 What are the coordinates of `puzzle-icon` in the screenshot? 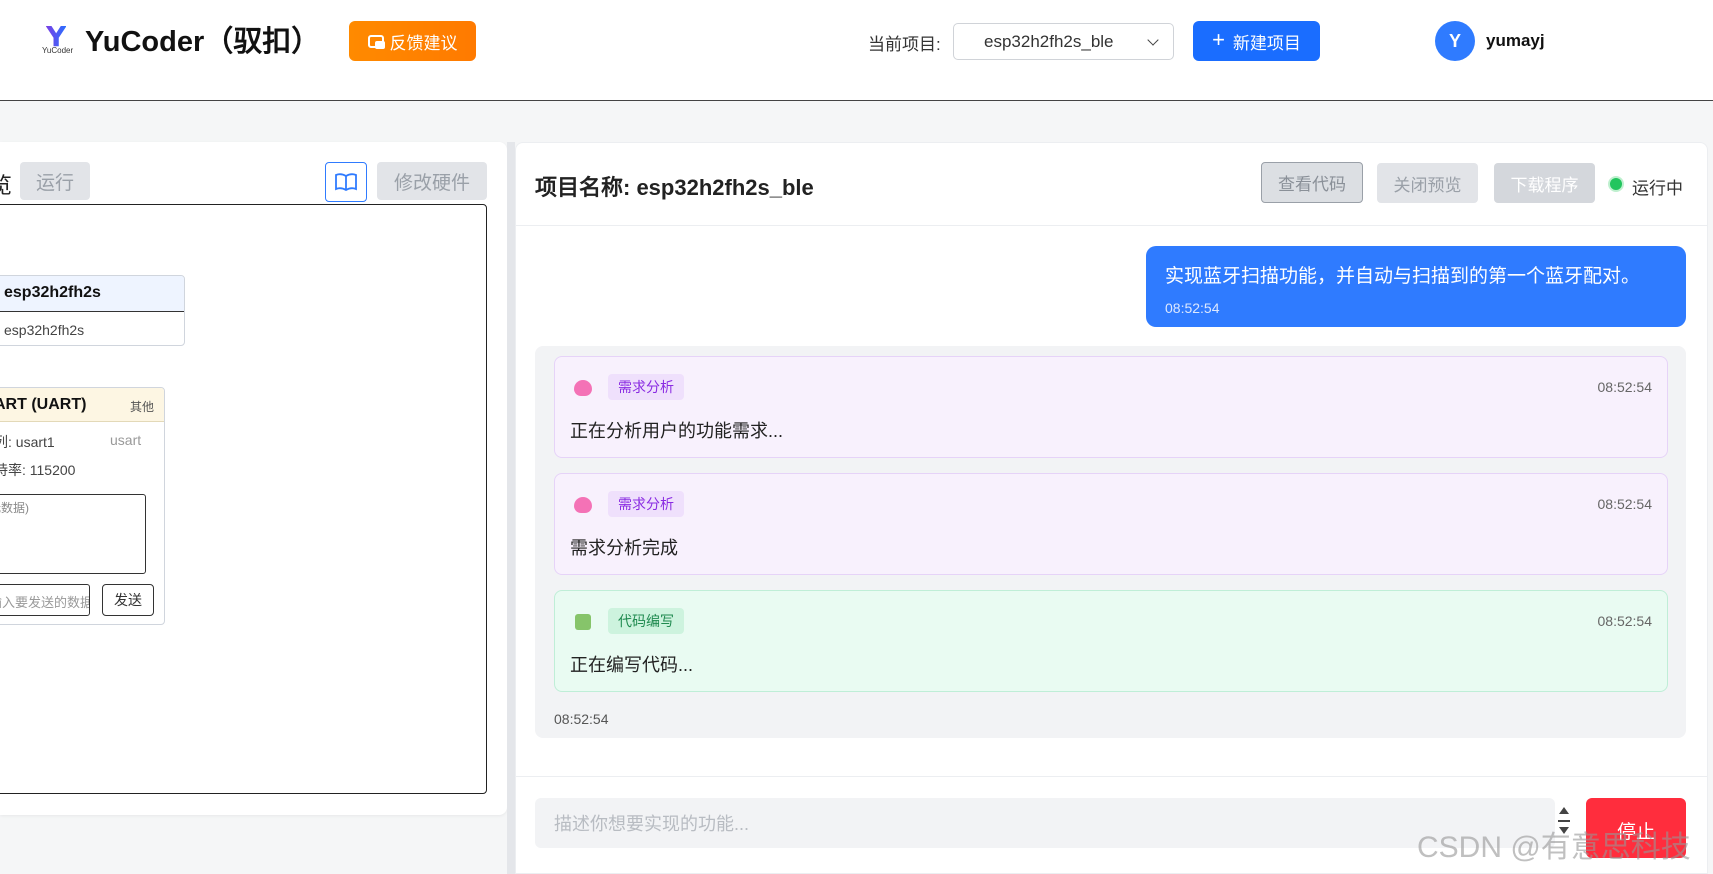 It's located at (583, 622).